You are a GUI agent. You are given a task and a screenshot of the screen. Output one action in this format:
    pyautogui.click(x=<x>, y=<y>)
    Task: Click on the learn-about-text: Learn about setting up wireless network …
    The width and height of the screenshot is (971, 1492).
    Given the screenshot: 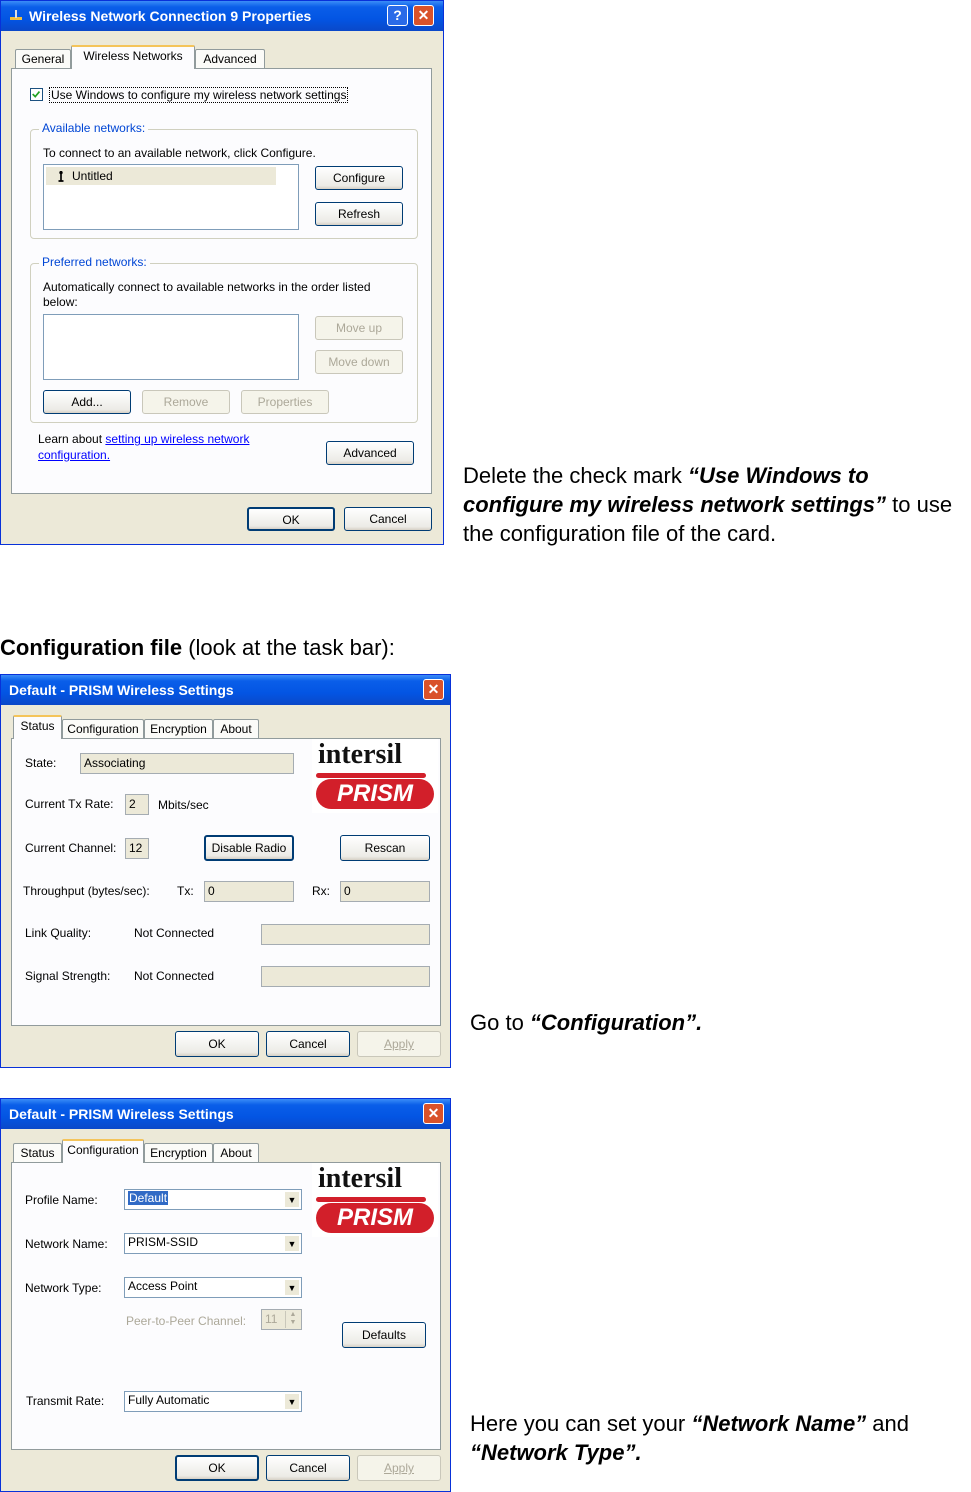 What is the action you would take?
    pyautogui.click(x=158, y=447)
    